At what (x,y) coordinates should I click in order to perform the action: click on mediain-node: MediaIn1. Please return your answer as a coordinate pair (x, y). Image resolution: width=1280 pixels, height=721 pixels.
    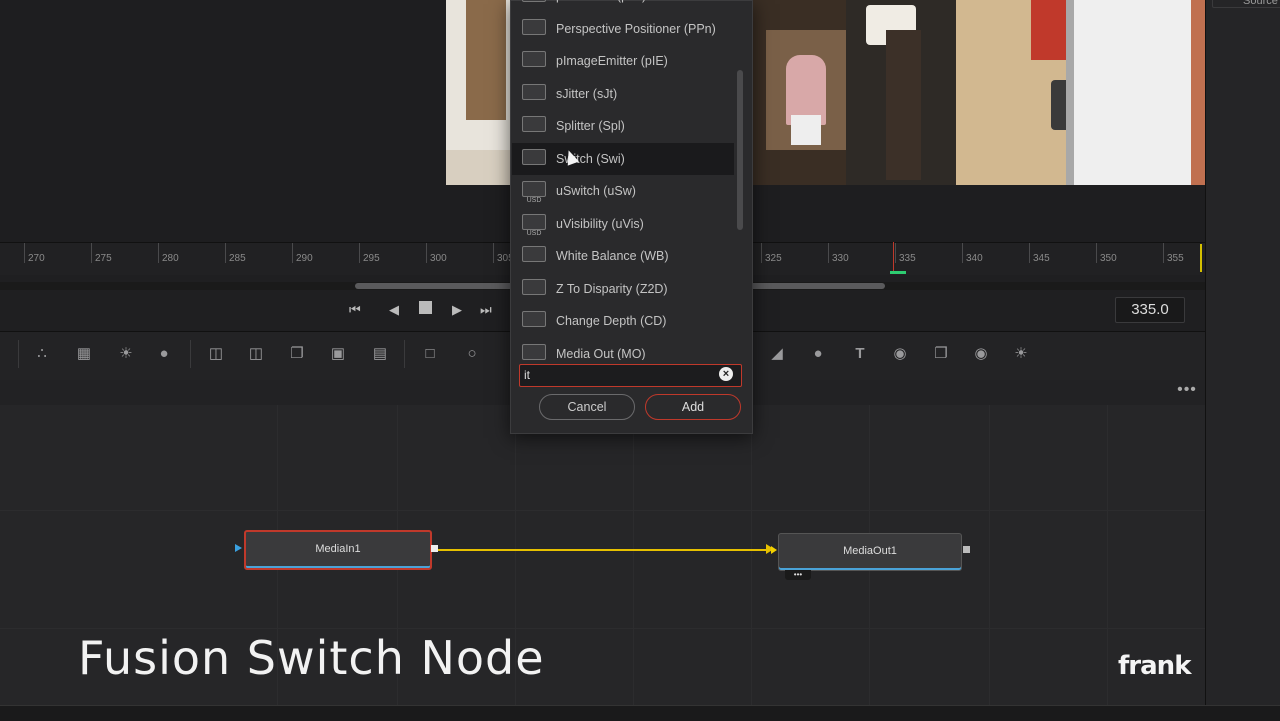
    Looking at the image, I should click on (338, 550).